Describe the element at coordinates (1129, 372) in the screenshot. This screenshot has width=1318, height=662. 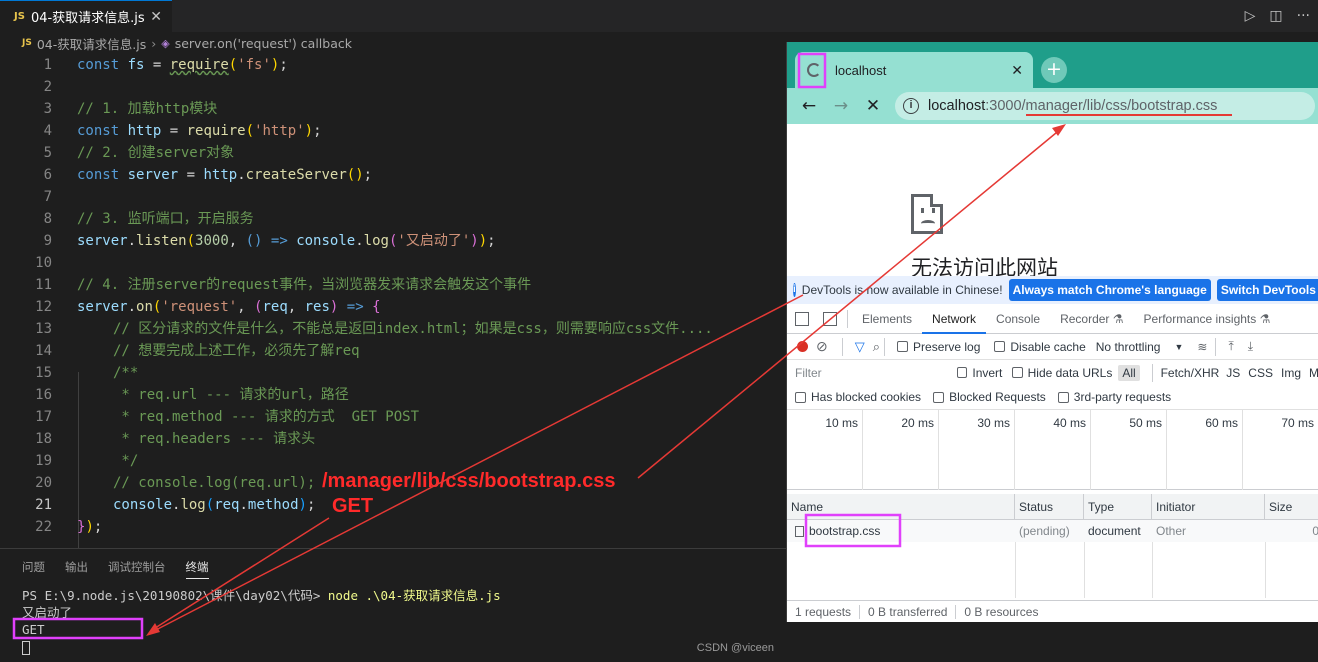
I see `type-filter-all: All` at that location.